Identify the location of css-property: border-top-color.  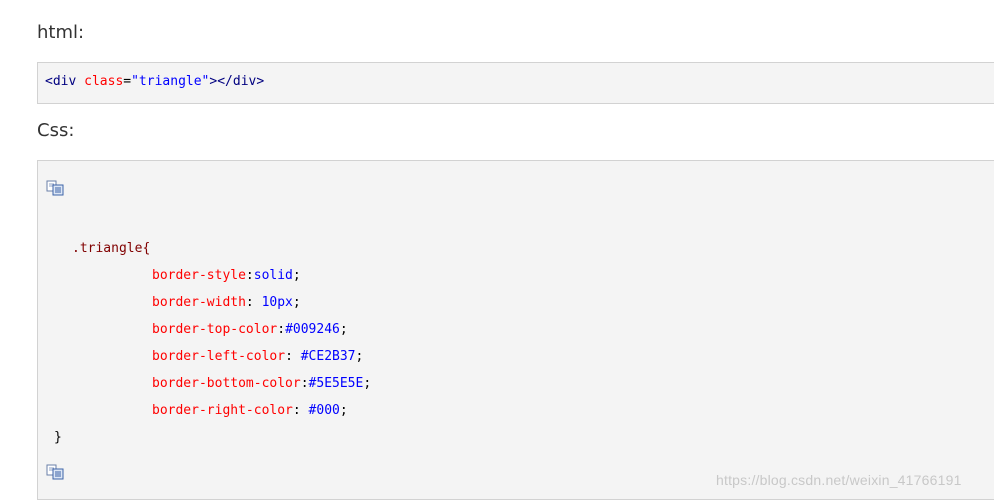
(215, 329).